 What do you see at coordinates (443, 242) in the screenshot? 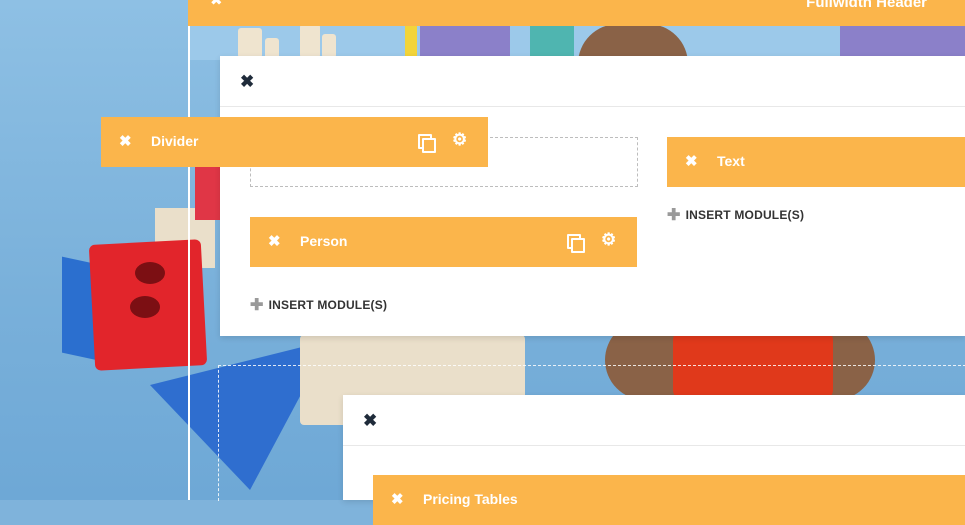
I see `person-module: ✖ Person ⚙` at bounding box center [443, 242].